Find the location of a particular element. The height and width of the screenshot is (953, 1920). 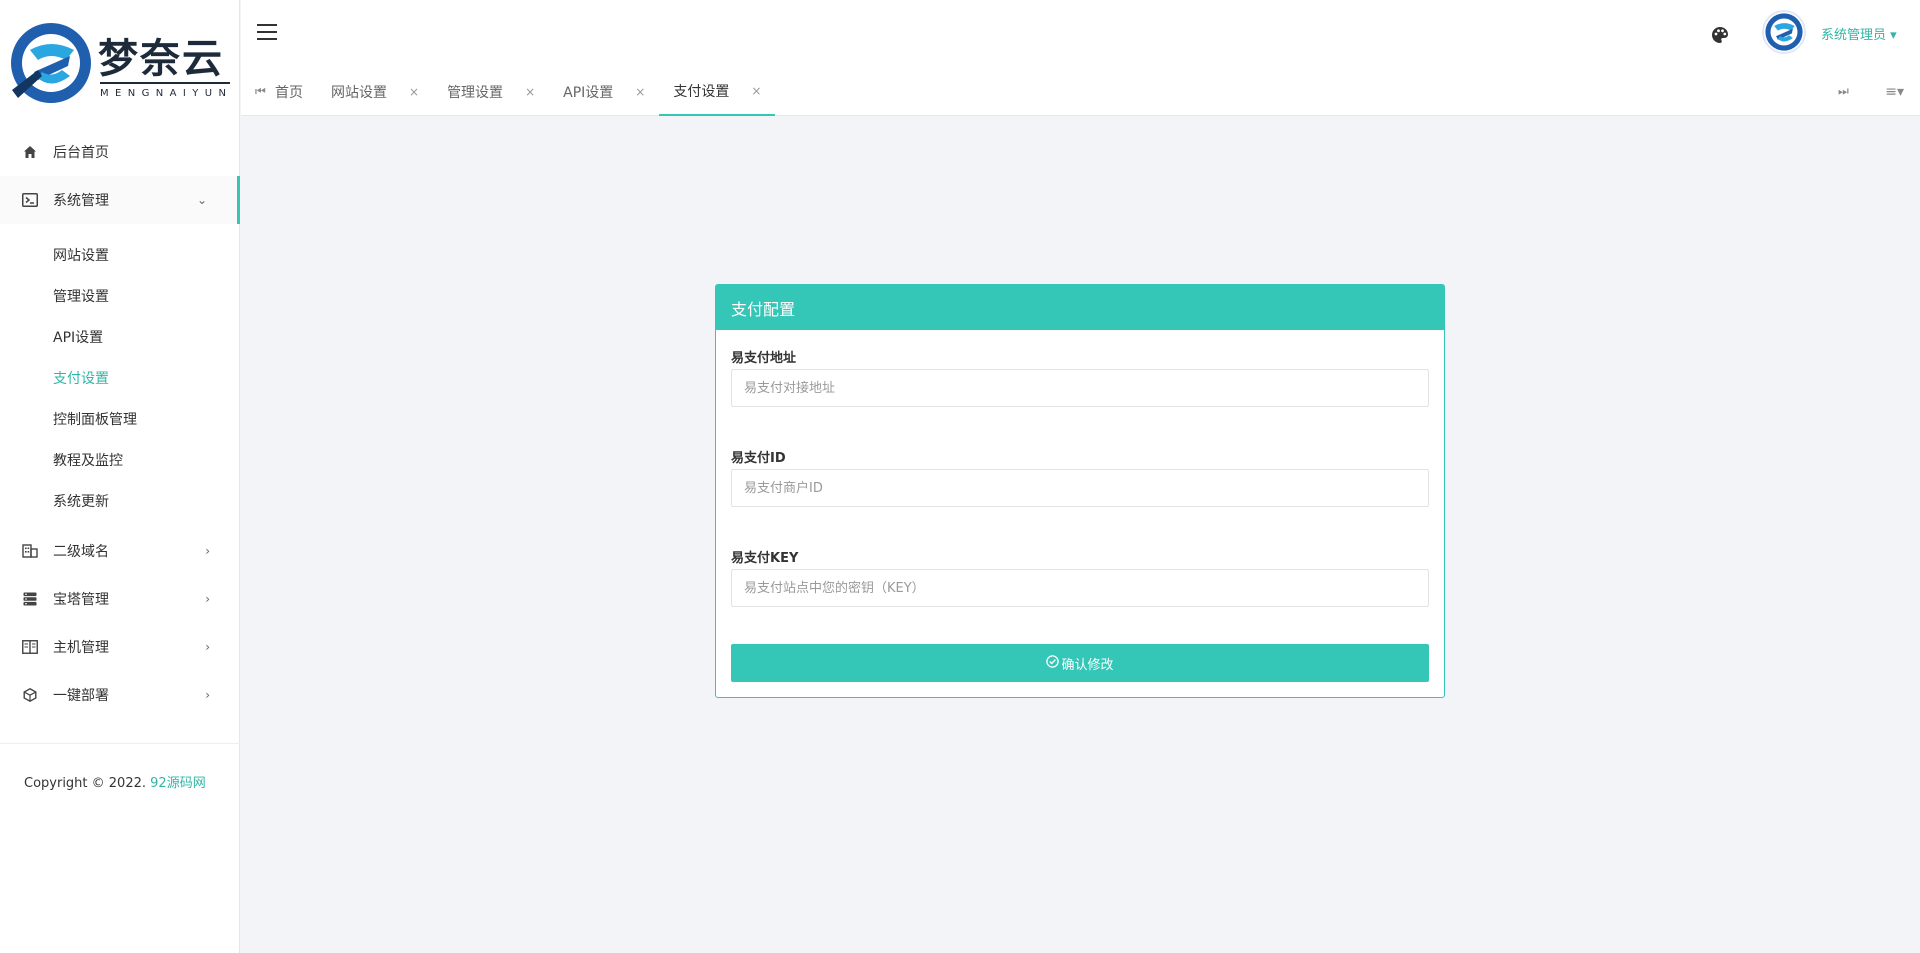

tabs-scroll-right-icon: ⏭ is located at coordinates (1843, 91).